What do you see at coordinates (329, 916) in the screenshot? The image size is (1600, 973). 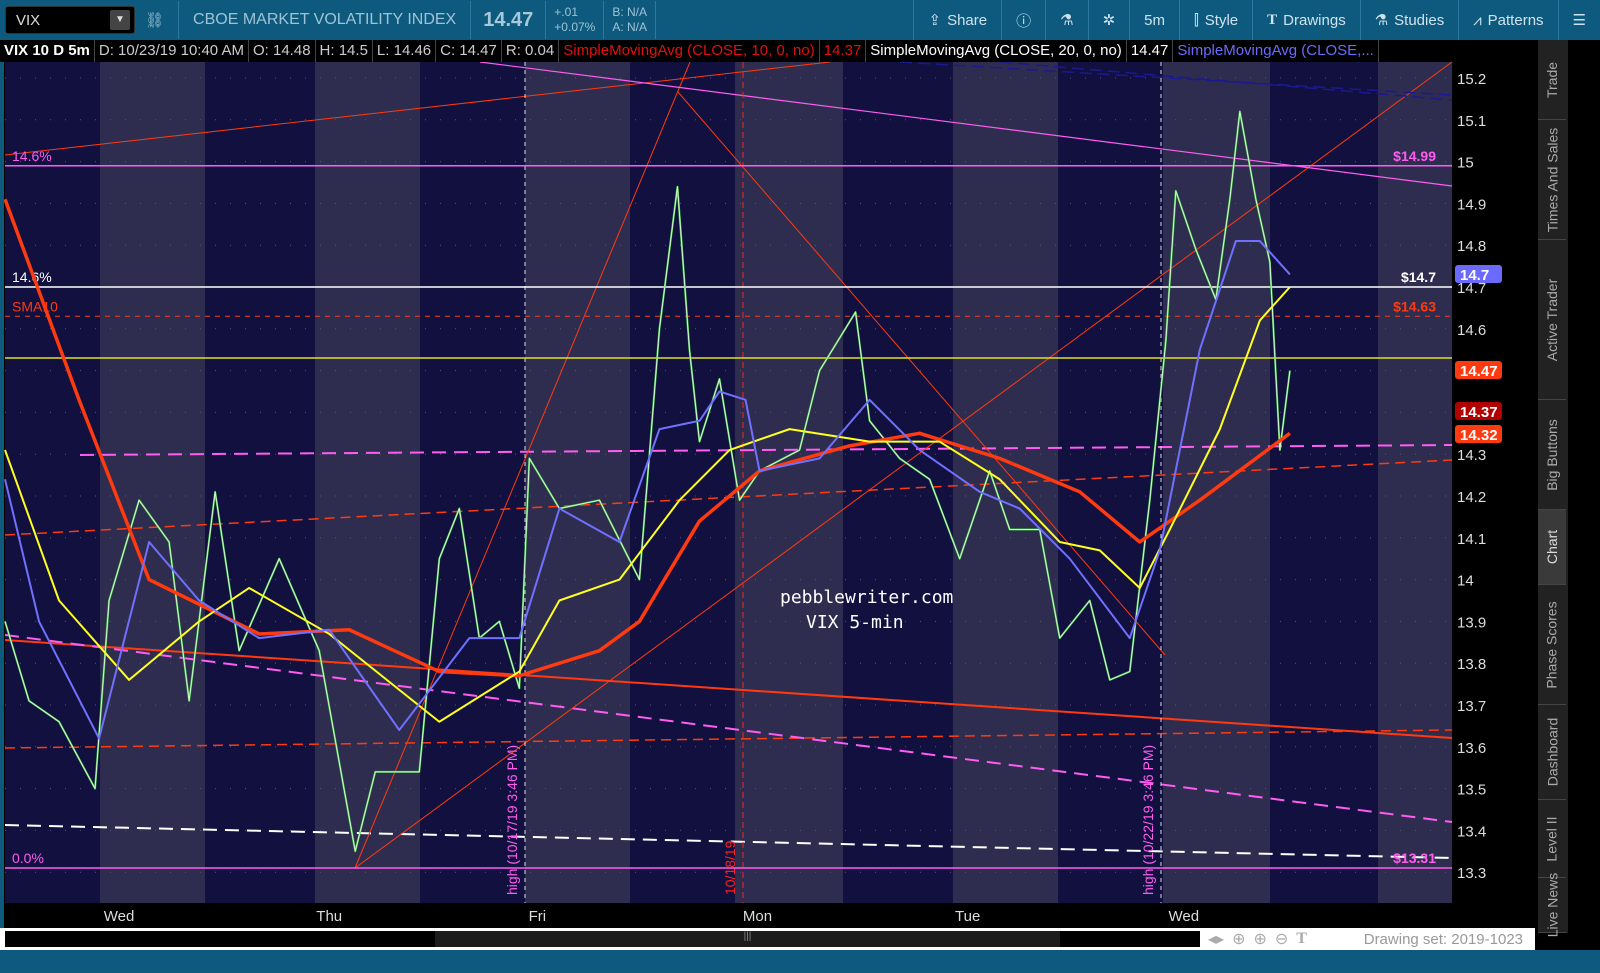 I see `x-tick-label: Thu` at bounding box center [329, 916].